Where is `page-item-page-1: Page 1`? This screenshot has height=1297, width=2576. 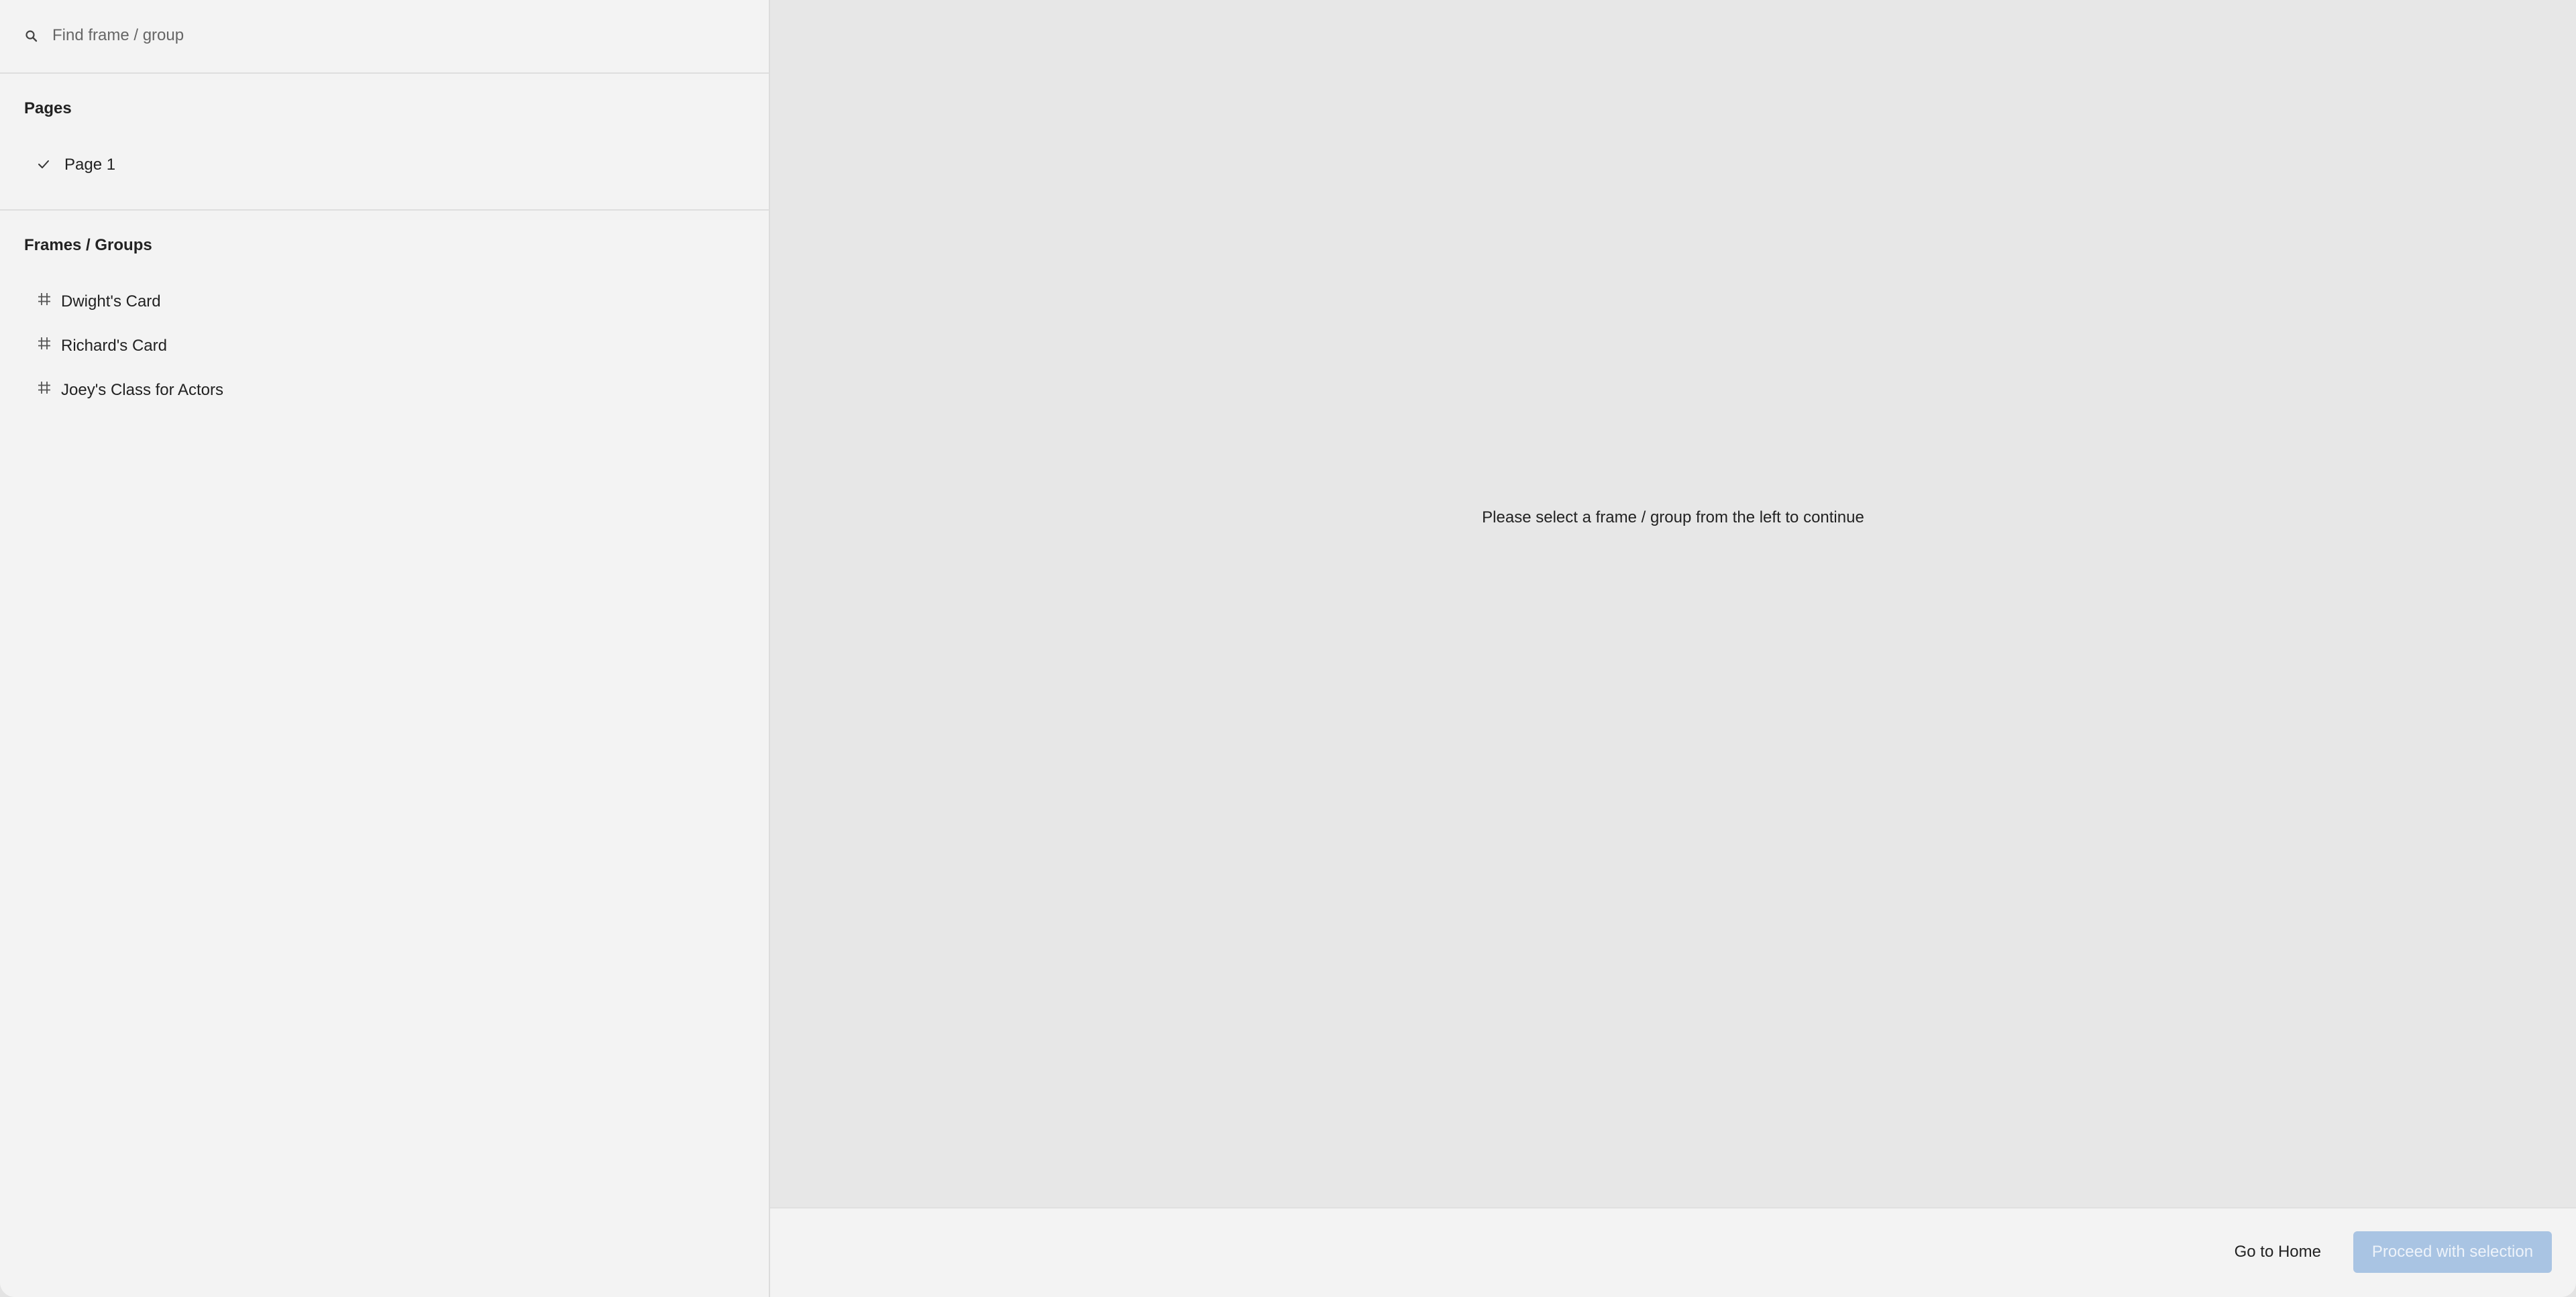
page-item-page-1: Page 1 is located at coordinates (384, 164).